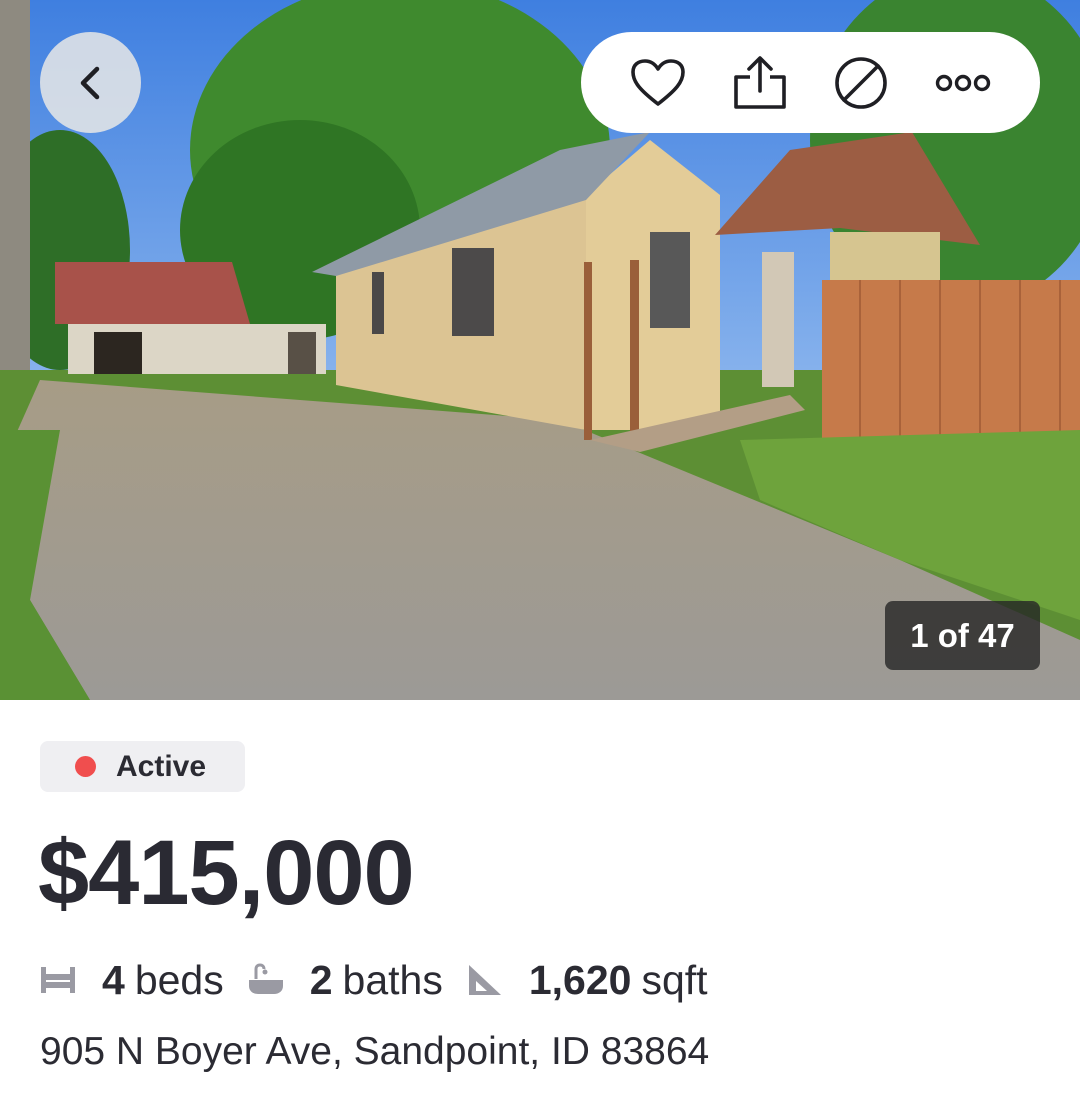  I want to click on more-options-button, so click(963, 83).